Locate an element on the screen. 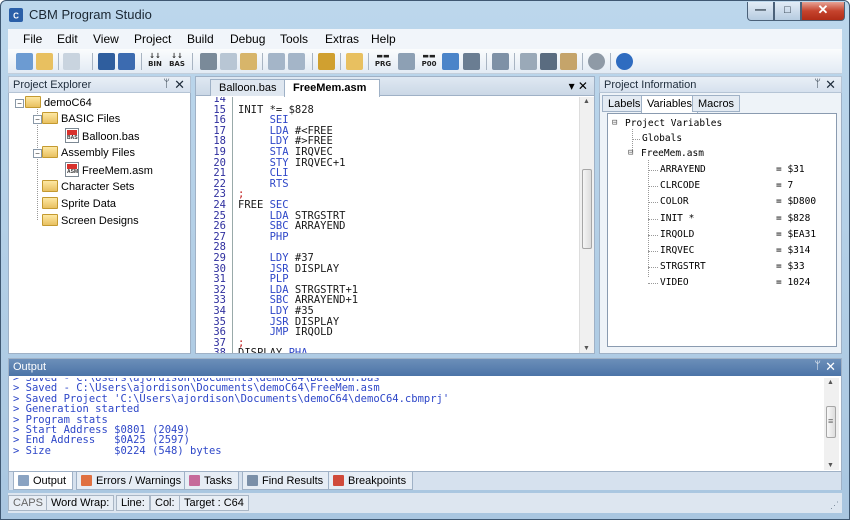  tab-tasks: Tasks is located at coordinates (212, 481).